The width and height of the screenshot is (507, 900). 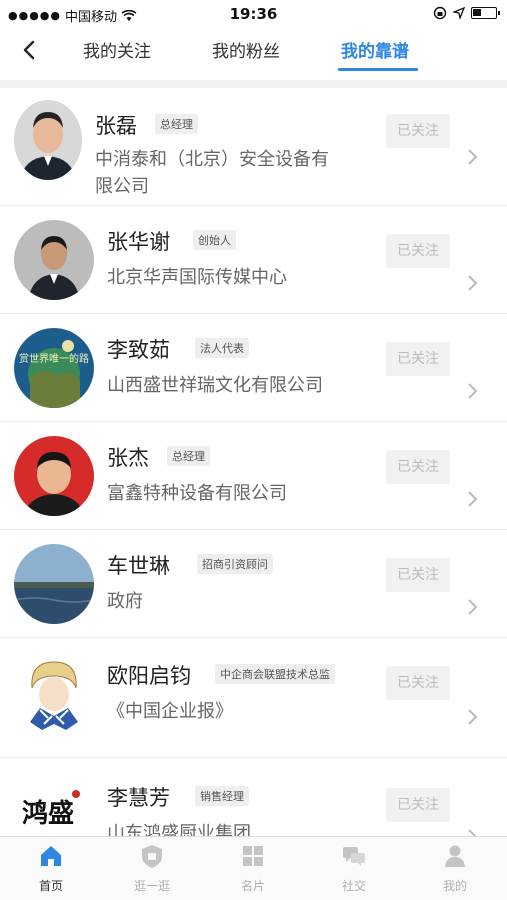 I want to click on status-time: 19:36, so click(x=253, y=14).